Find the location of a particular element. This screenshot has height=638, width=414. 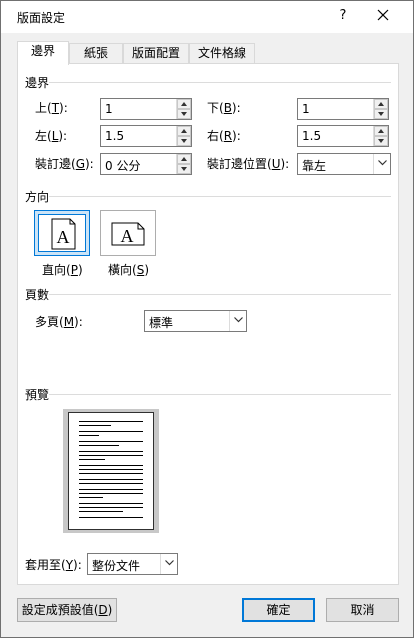

gutter-value: 0 公分 is located at coordinates (122, 165).